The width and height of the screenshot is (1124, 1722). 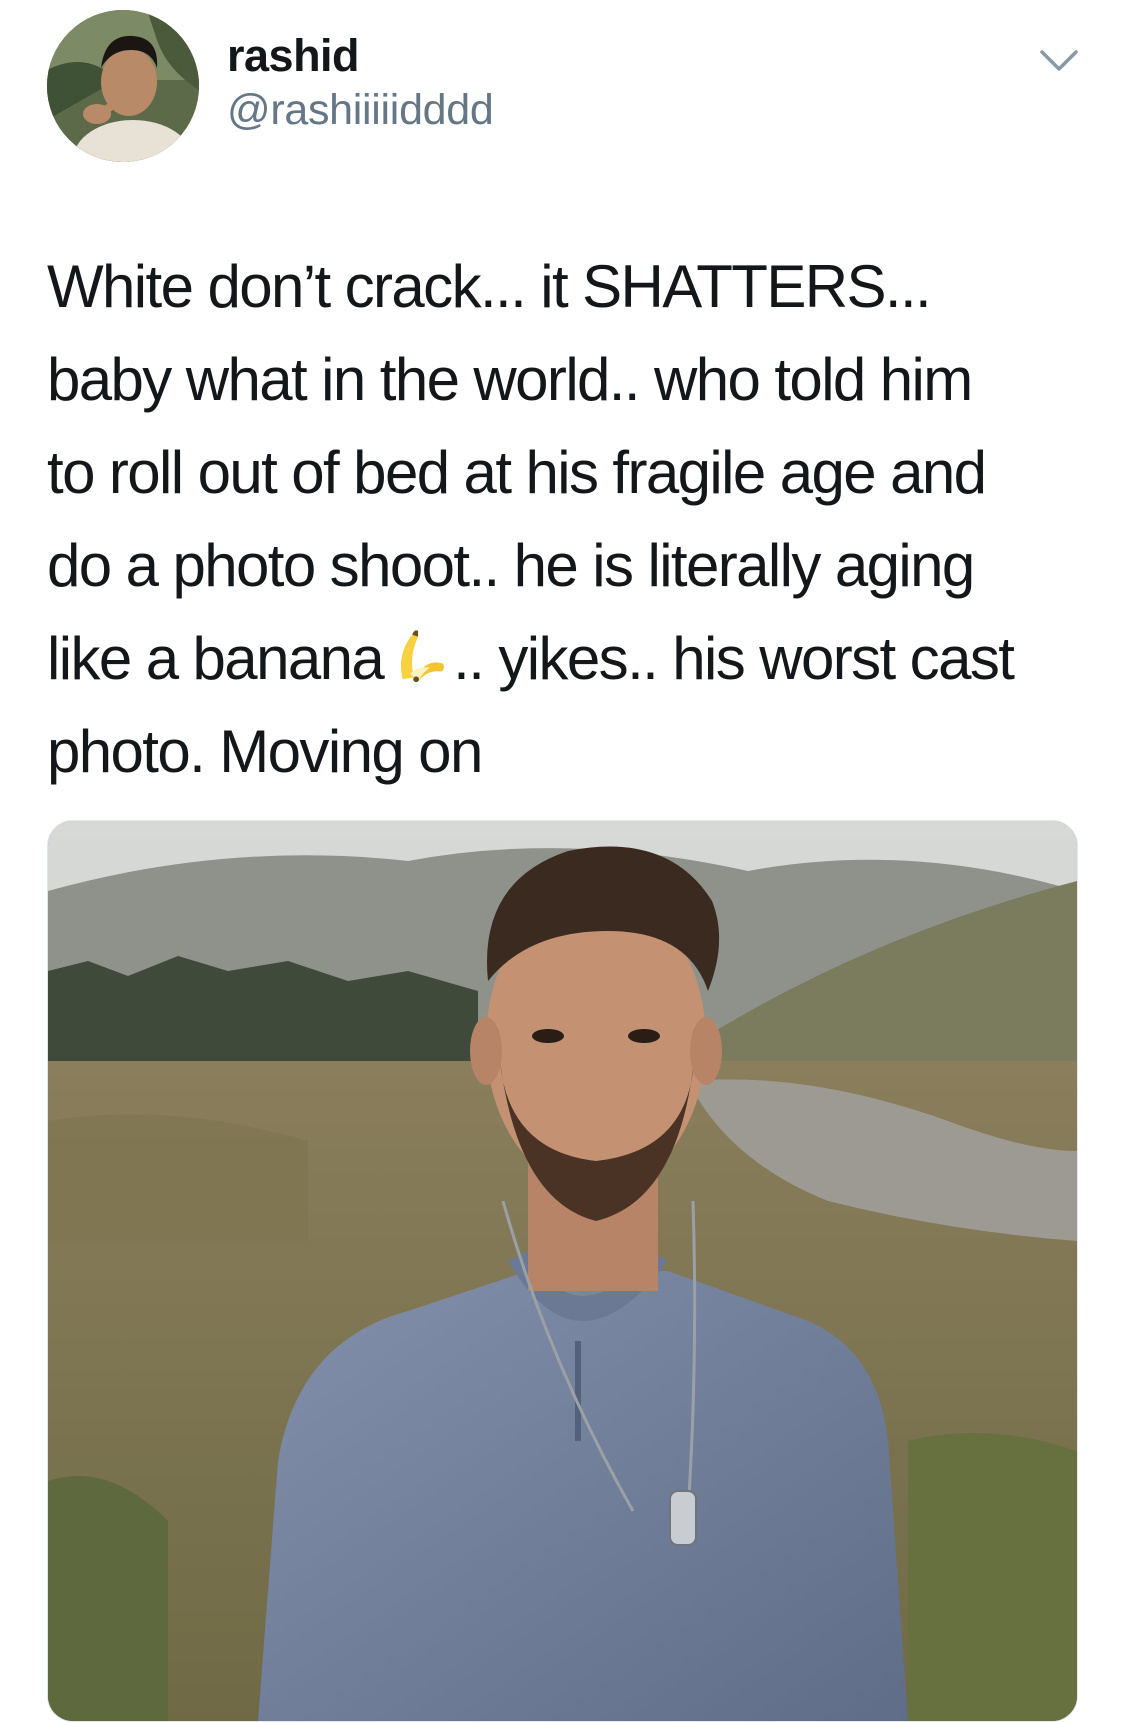 I want to click on tweet-text-line-with-emoji: like a banana .. yikes.. his worst cast, so click(x=567, y=658).